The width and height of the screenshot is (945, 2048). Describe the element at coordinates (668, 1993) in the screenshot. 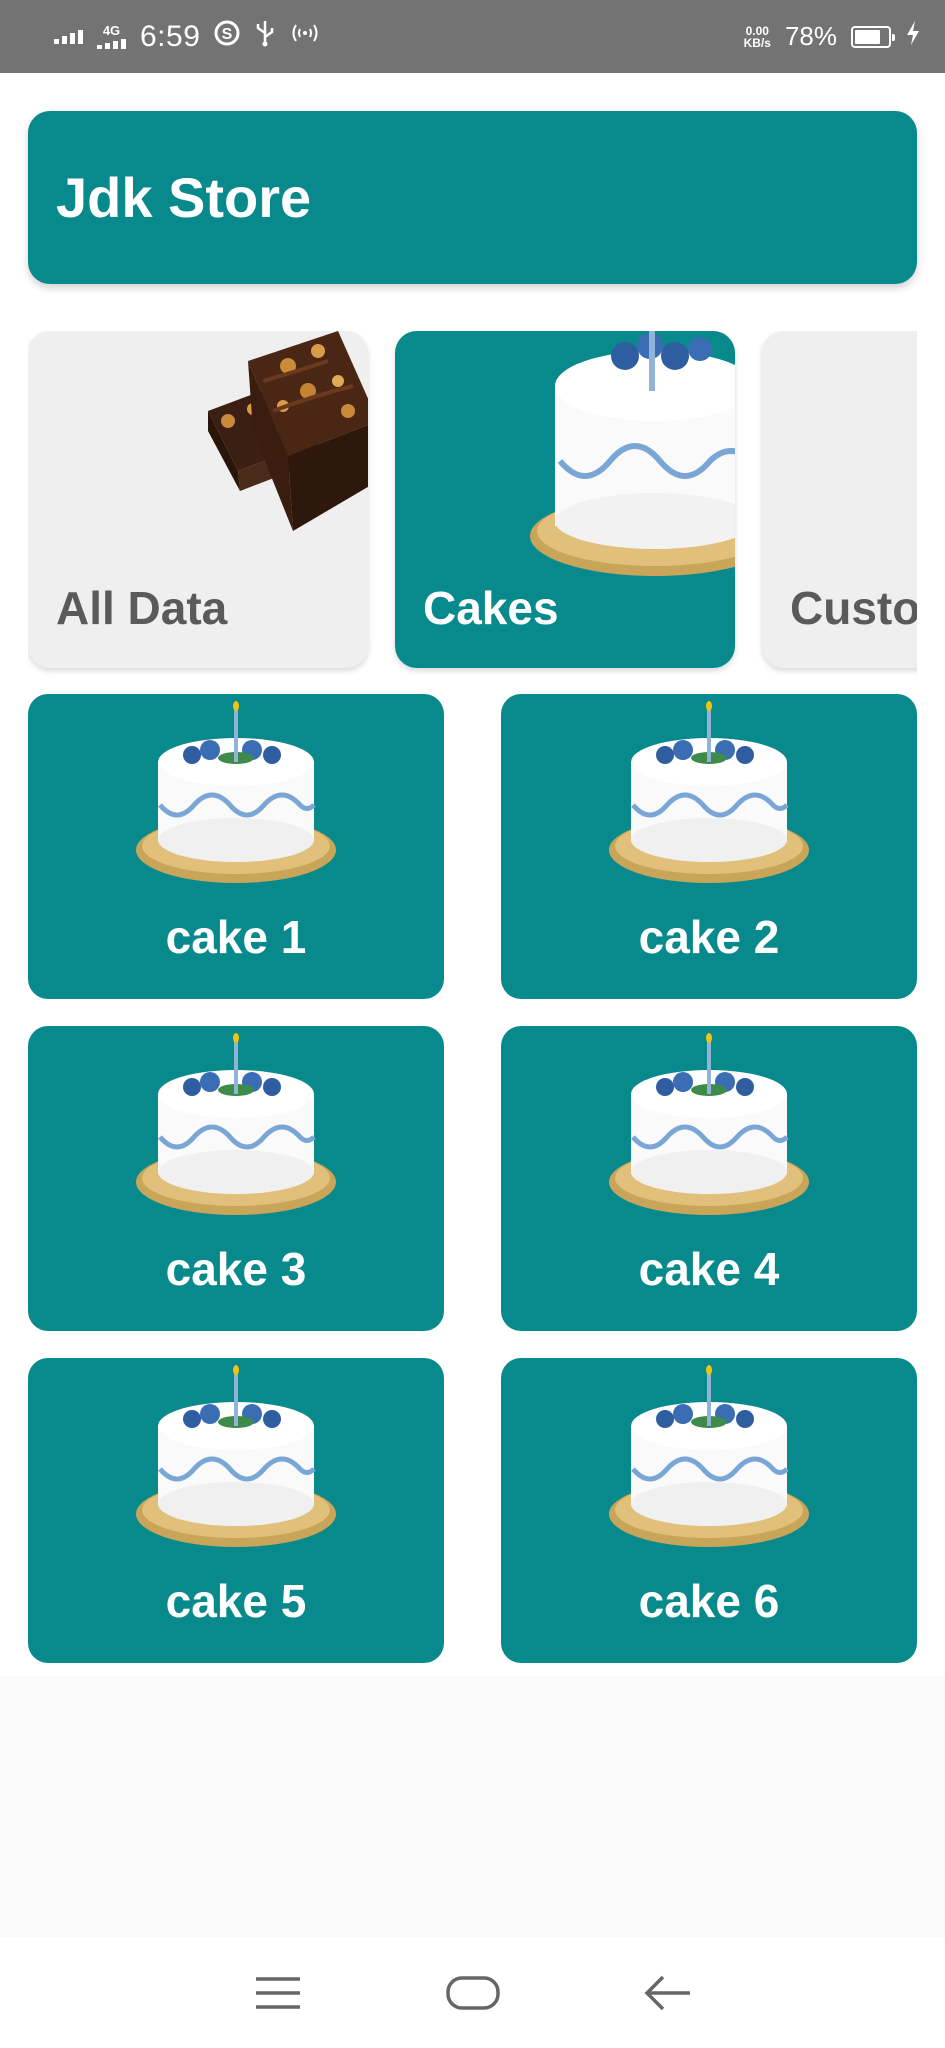

I see `back-icon` at that location.